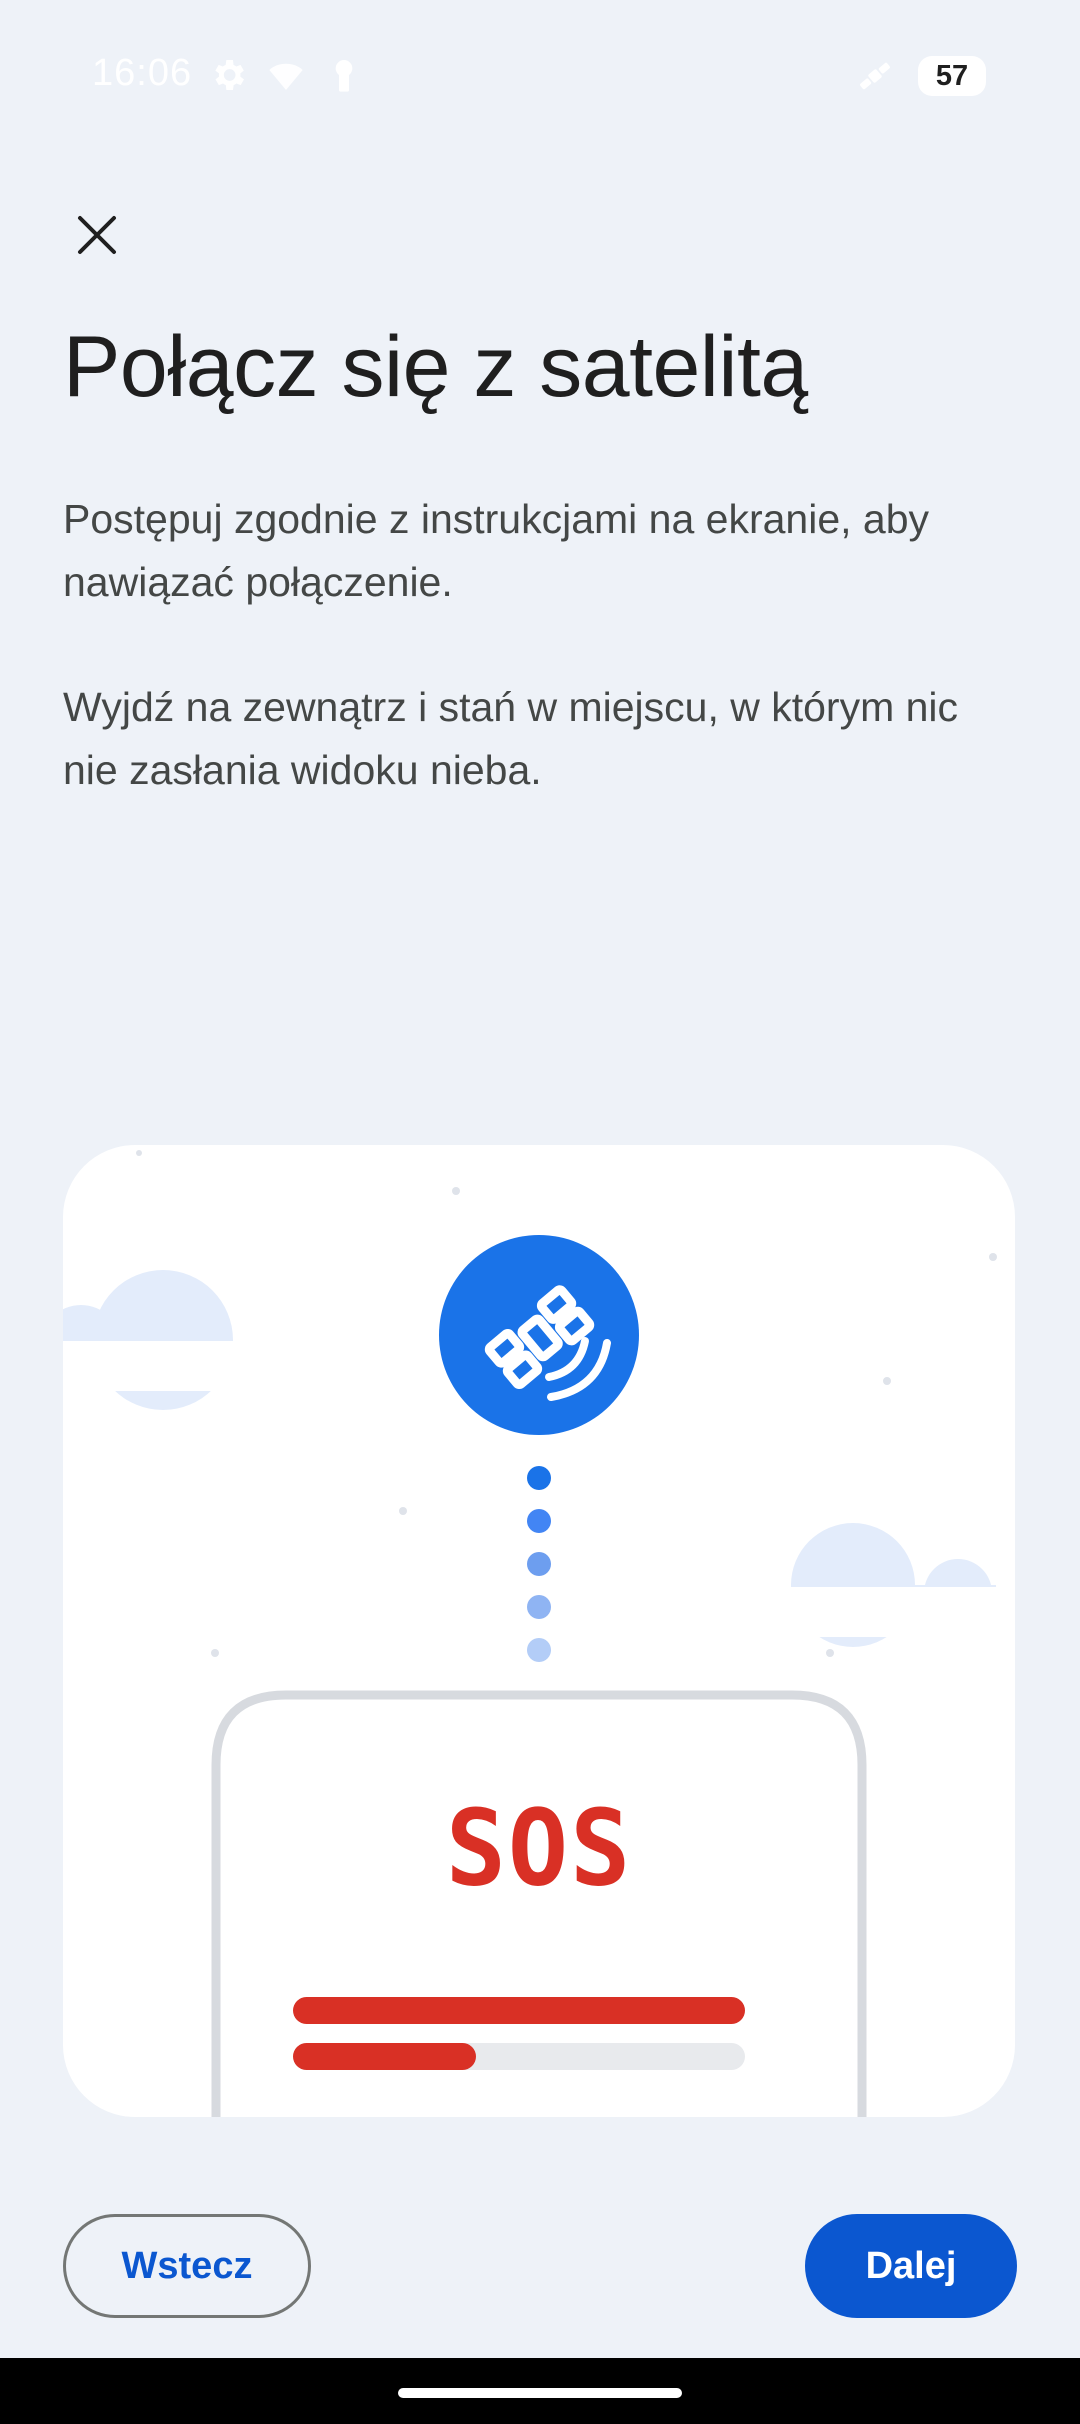  What do you see at coordinates (875, 76) in the screenshot?
I see `satellite-icon` at bounding box center [875, 76].